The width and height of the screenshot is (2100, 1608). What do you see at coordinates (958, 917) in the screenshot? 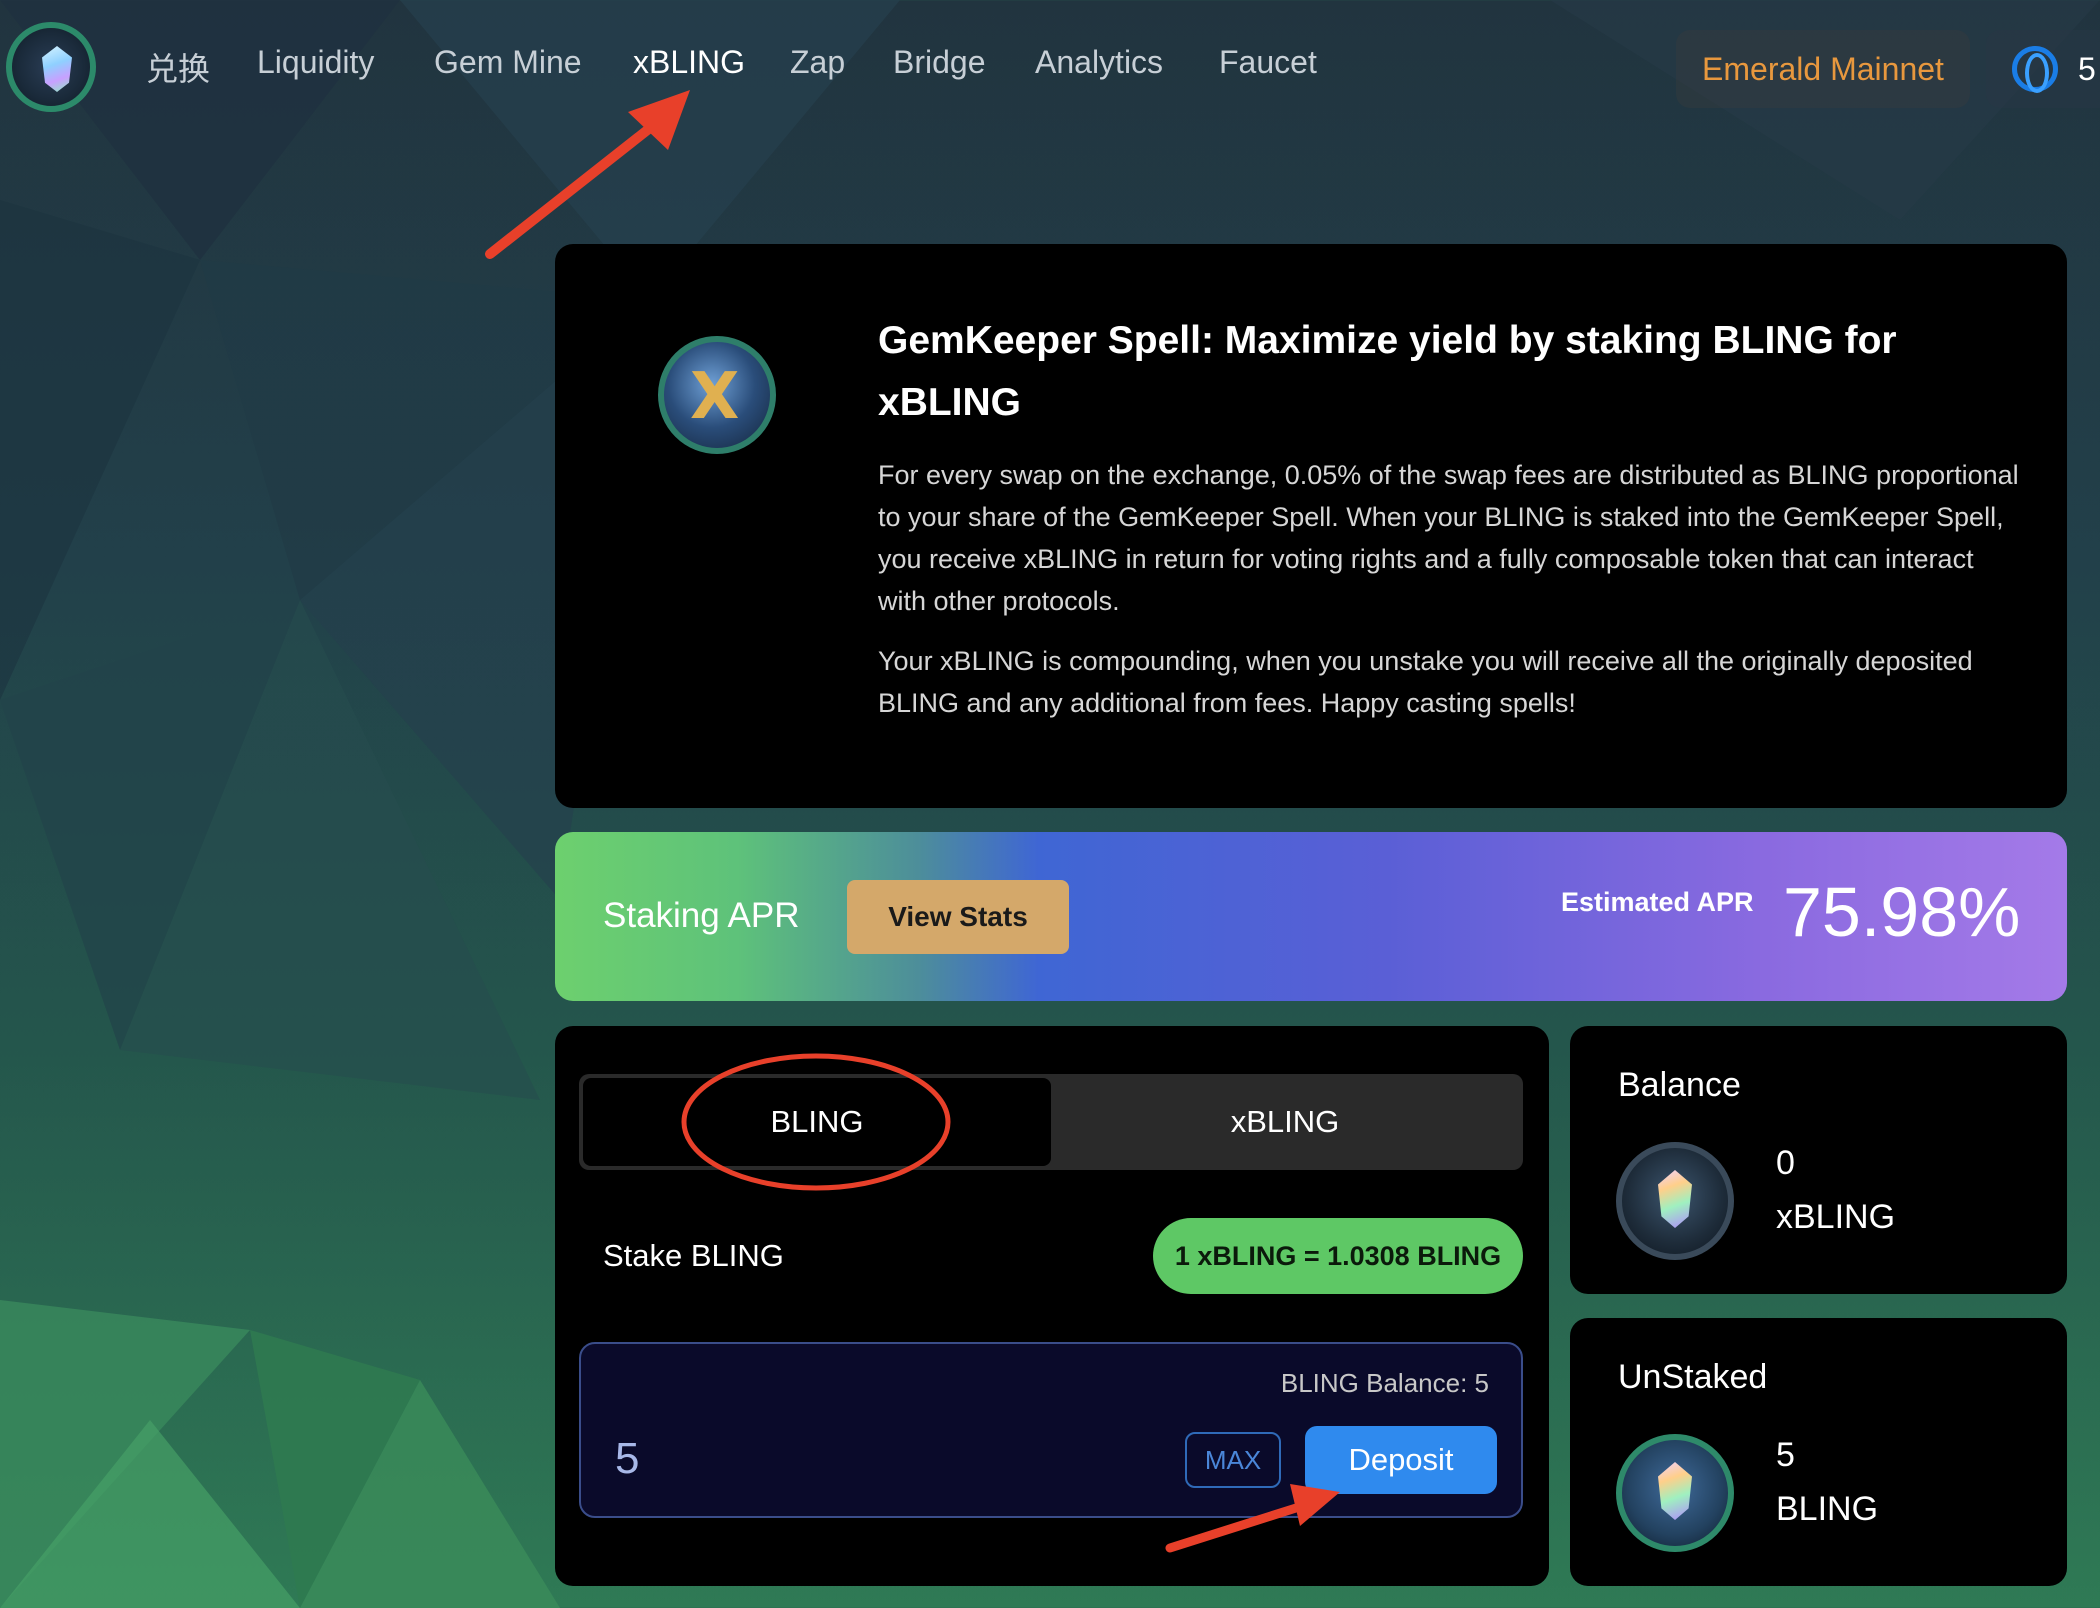
I see `view-stats-button: View Stats` at bounding box center [958, 917].